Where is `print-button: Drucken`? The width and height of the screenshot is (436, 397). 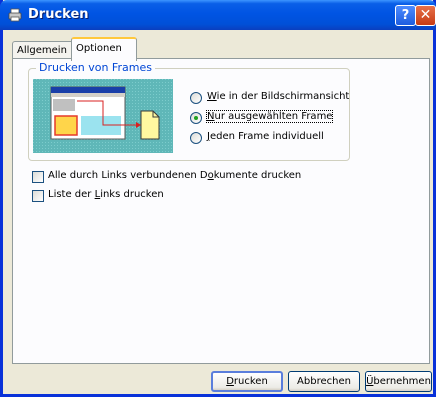 print-button: Drucken is located at coordinates (247, 381).